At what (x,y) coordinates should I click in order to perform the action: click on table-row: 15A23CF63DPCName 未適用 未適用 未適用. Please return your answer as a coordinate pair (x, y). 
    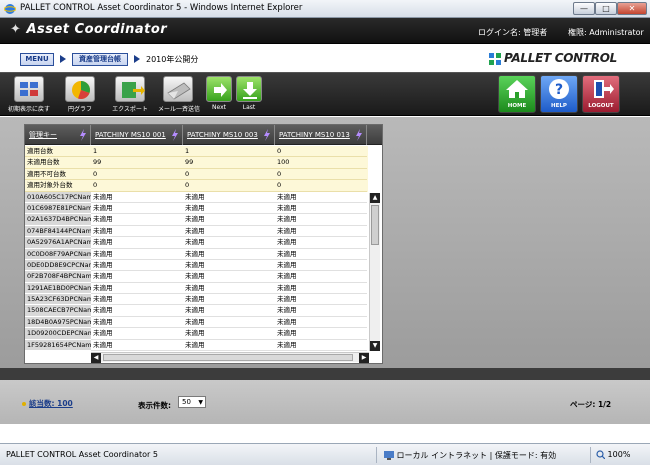
    Looking at the image, I should click on (196, 300).